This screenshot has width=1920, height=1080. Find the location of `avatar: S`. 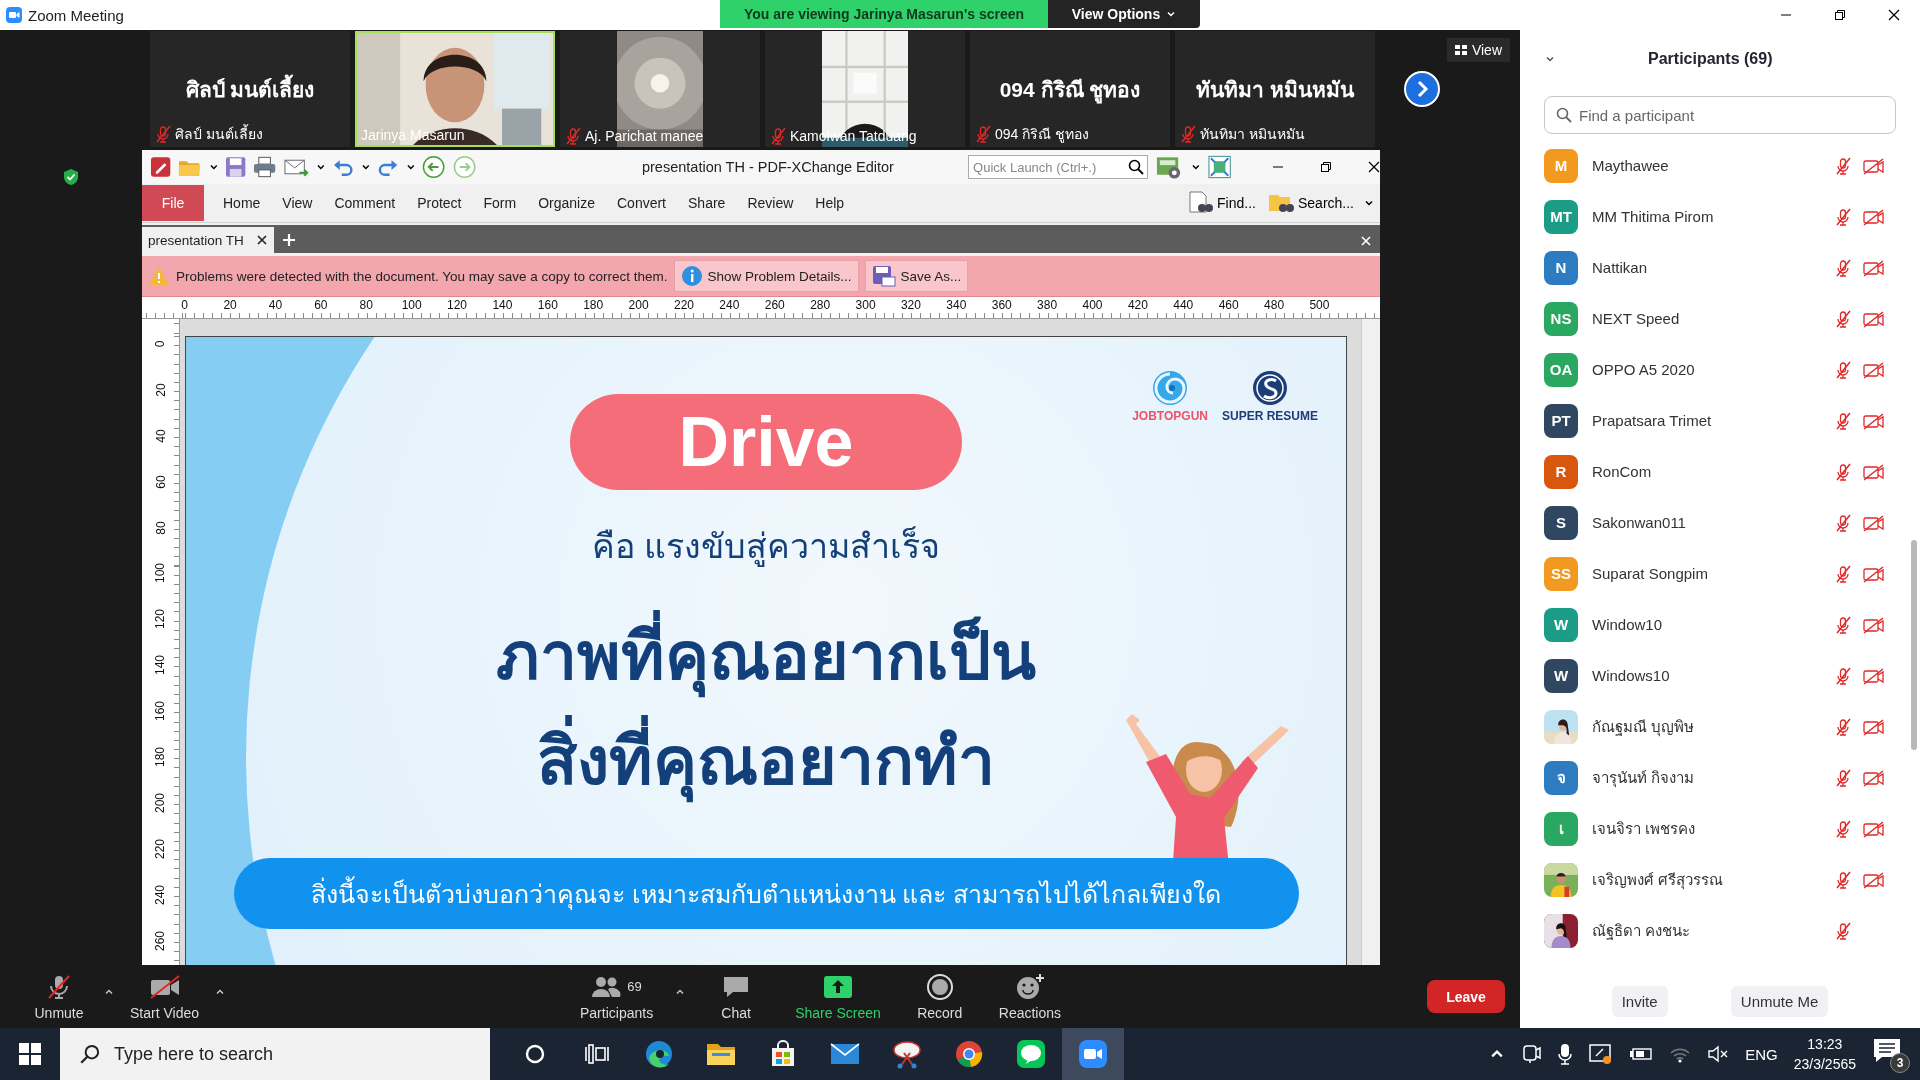

avatar: S is located at coordinates (1561, 522).